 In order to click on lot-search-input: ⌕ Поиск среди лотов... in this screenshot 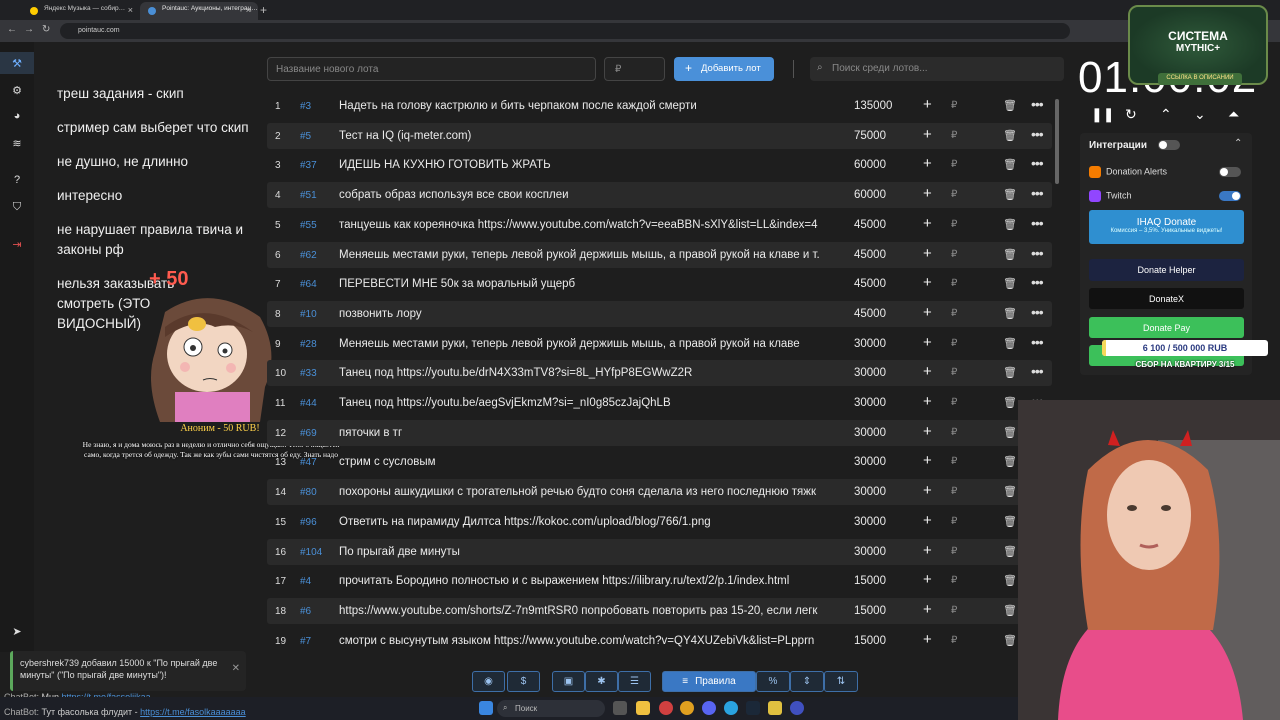, I will do `click(937, 69)`.